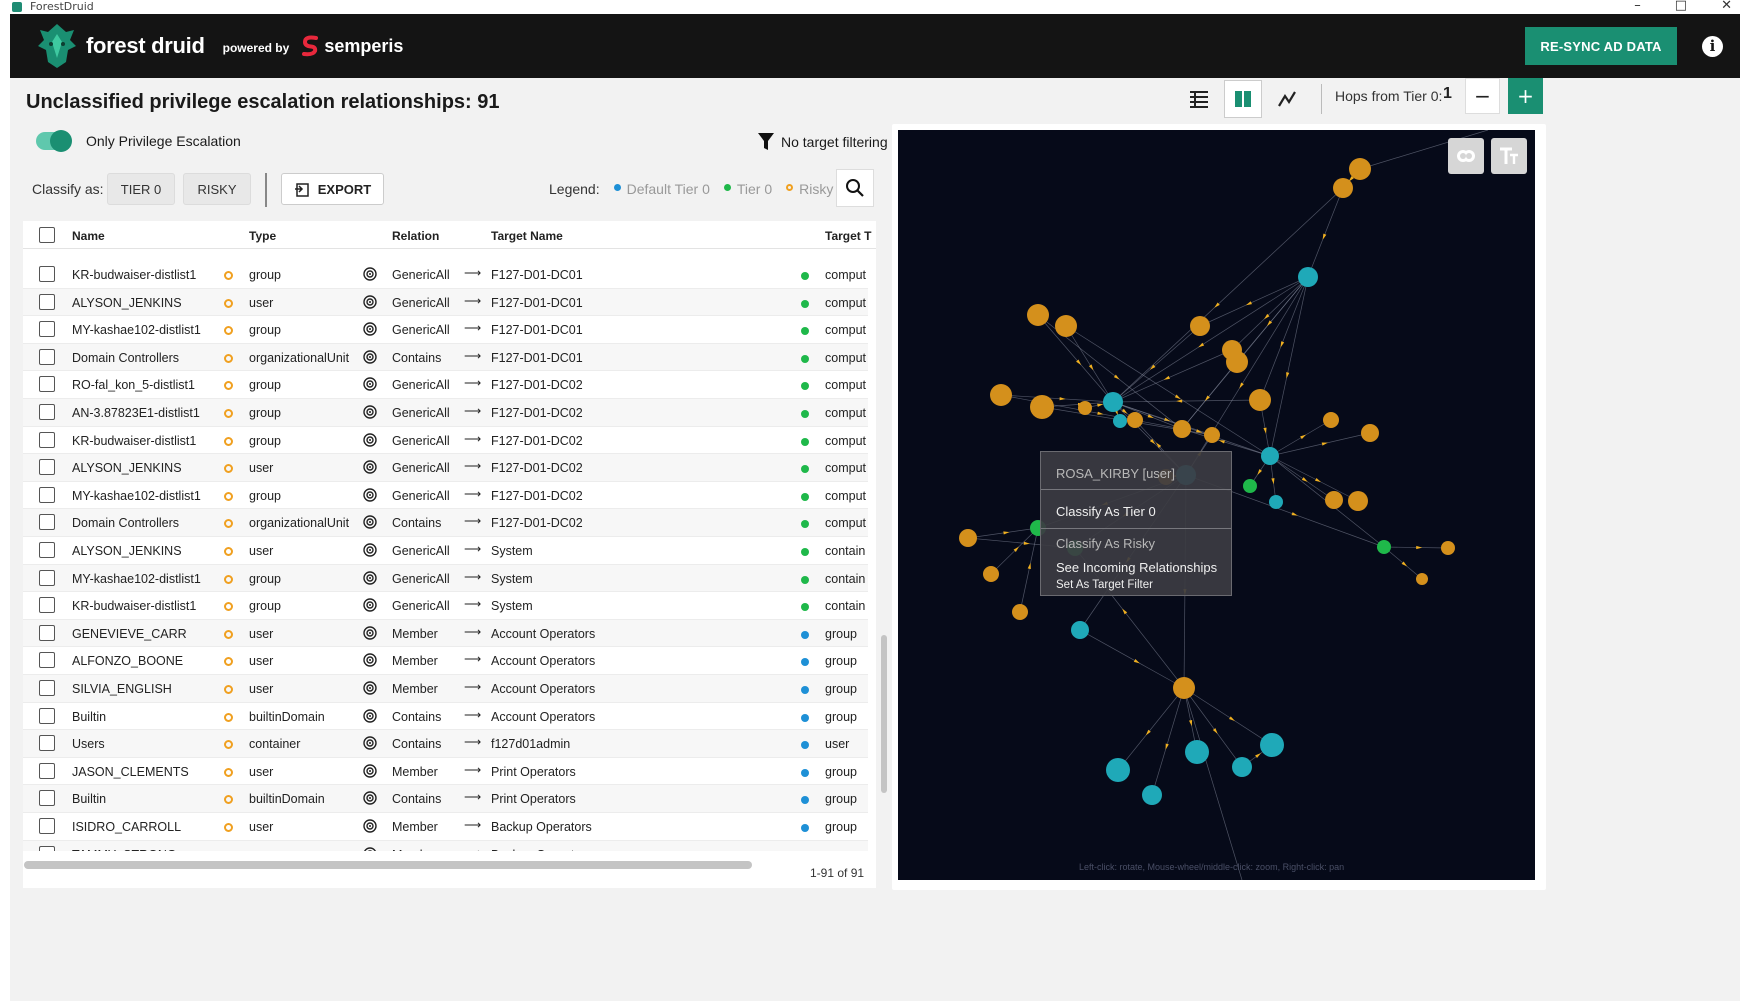 The width and height of the screenshot is (1750, 1001). What do you see at coordinates (1105, 543) in the screenshot?
I see `menu-item-classify-risky: Classify As Risky` at bounding box center [1105, 543].